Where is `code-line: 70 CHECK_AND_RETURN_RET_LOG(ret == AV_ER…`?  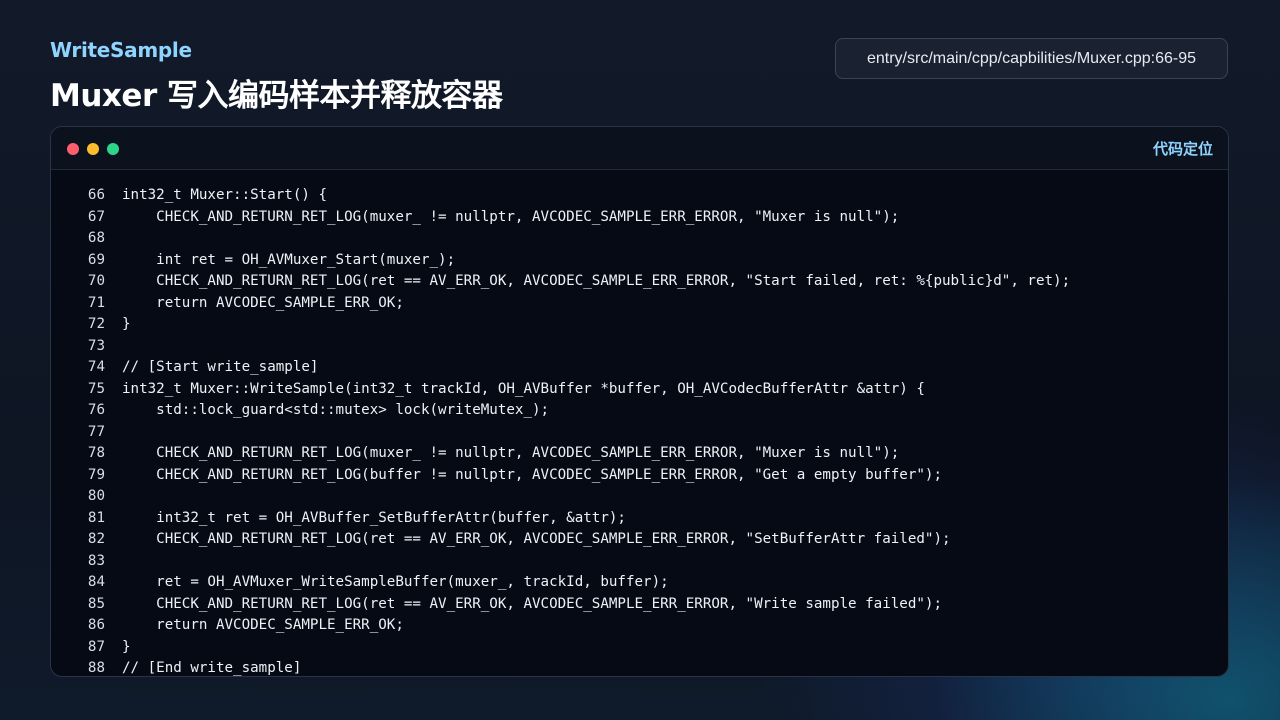
code-line: 70 CHECK_AND_RETURN_RET_LOG(ret == AV_ER… is located at coordinates (639, 282).